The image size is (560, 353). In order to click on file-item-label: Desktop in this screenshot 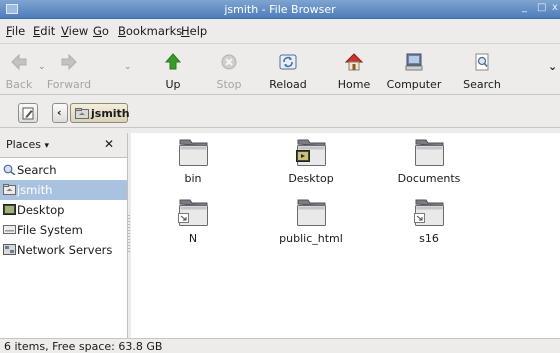, I will do `click(311, 178)`.